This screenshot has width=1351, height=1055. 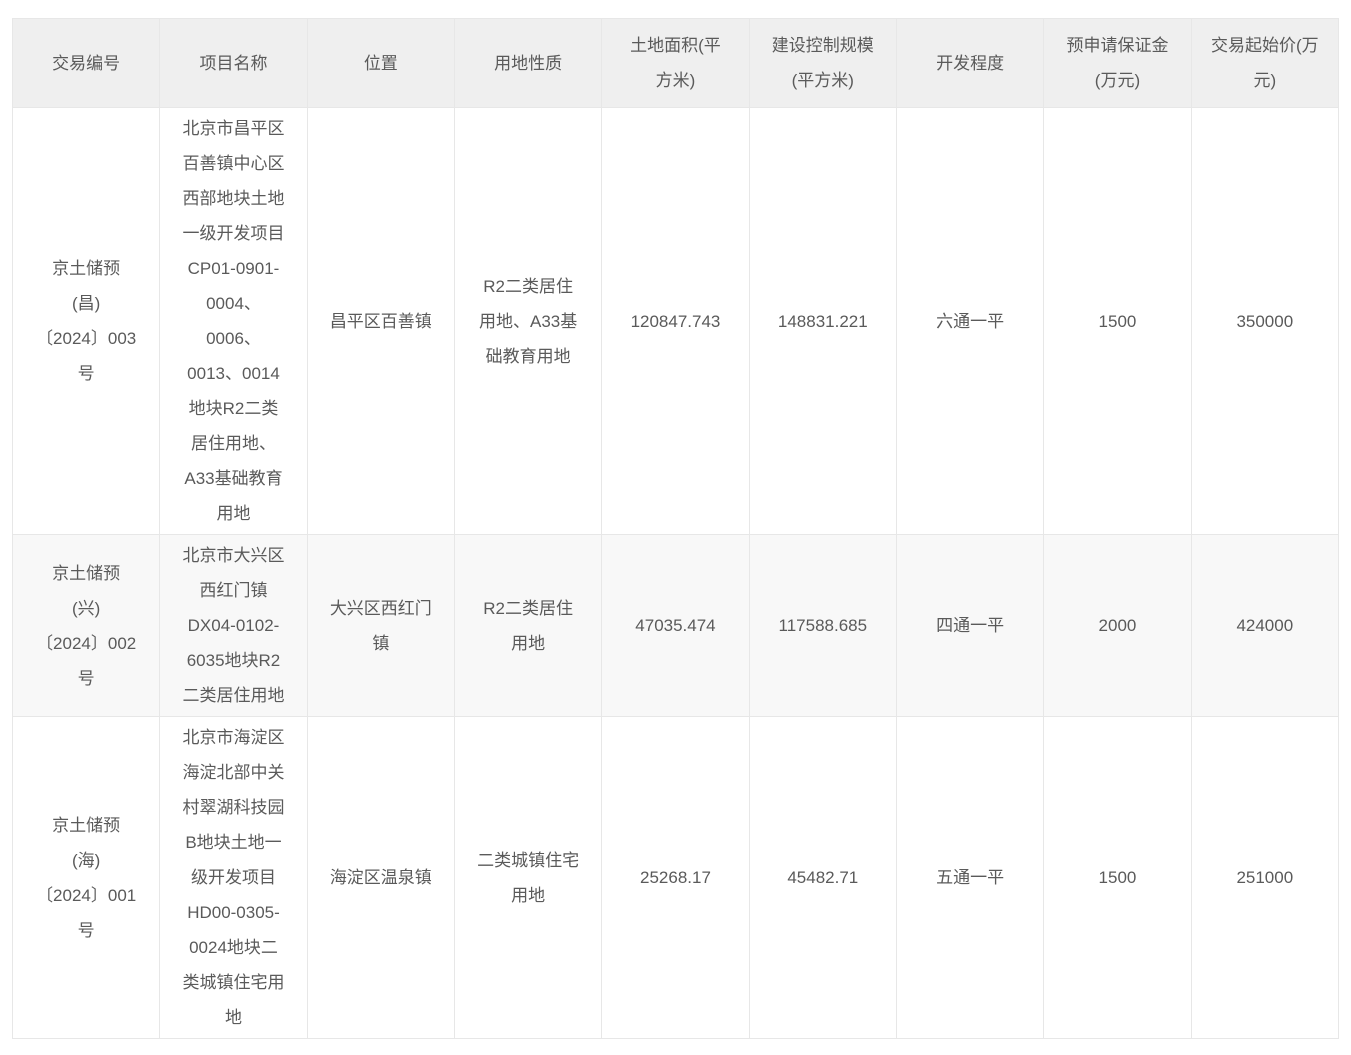 What do you see at coordinates (822, 877) in the screenshot?
I see `cell-construction-scale: 45482.71` at bounding box center [822, 877].